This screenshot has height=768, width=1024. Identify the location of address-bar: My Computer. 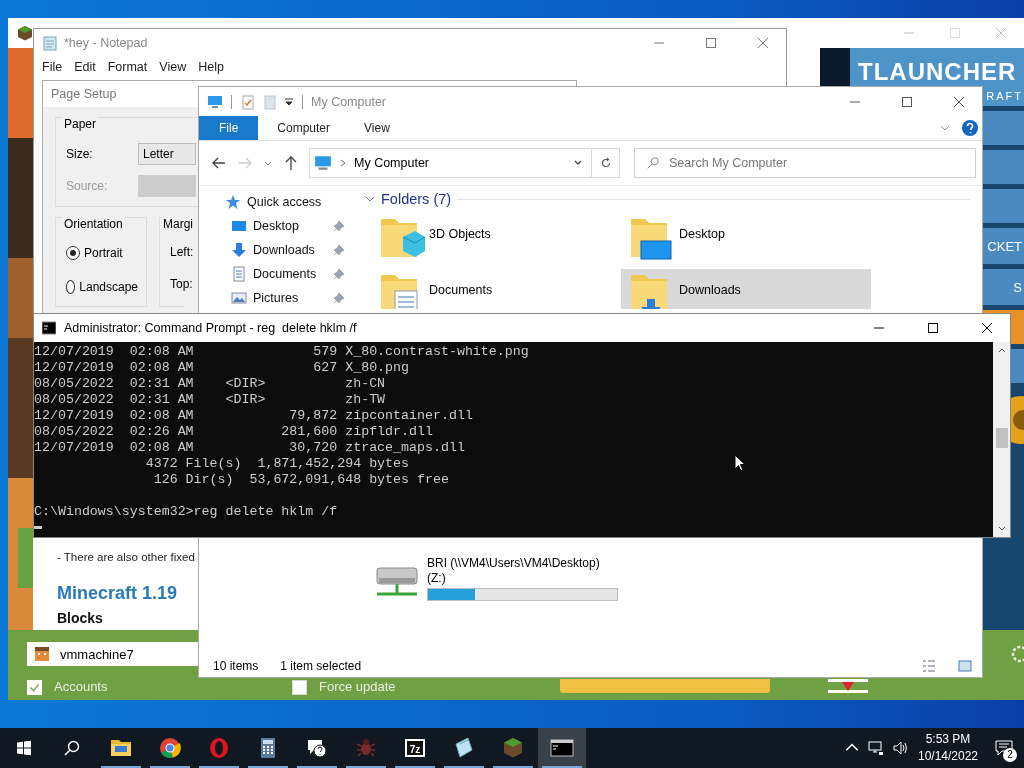
(450, 163).